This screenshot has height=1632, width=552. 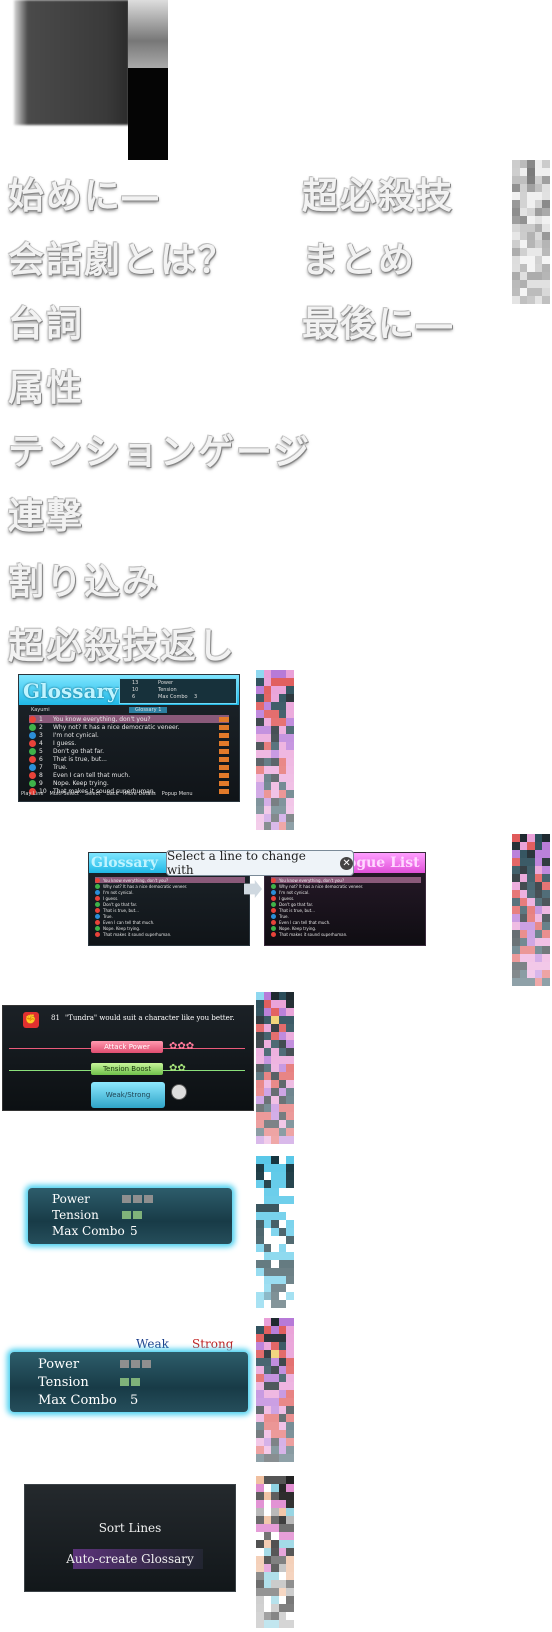 What do you see at coordinates (41, 759) in the screenshot?
I see `line-number: 6` at bounding box center [41, 759].